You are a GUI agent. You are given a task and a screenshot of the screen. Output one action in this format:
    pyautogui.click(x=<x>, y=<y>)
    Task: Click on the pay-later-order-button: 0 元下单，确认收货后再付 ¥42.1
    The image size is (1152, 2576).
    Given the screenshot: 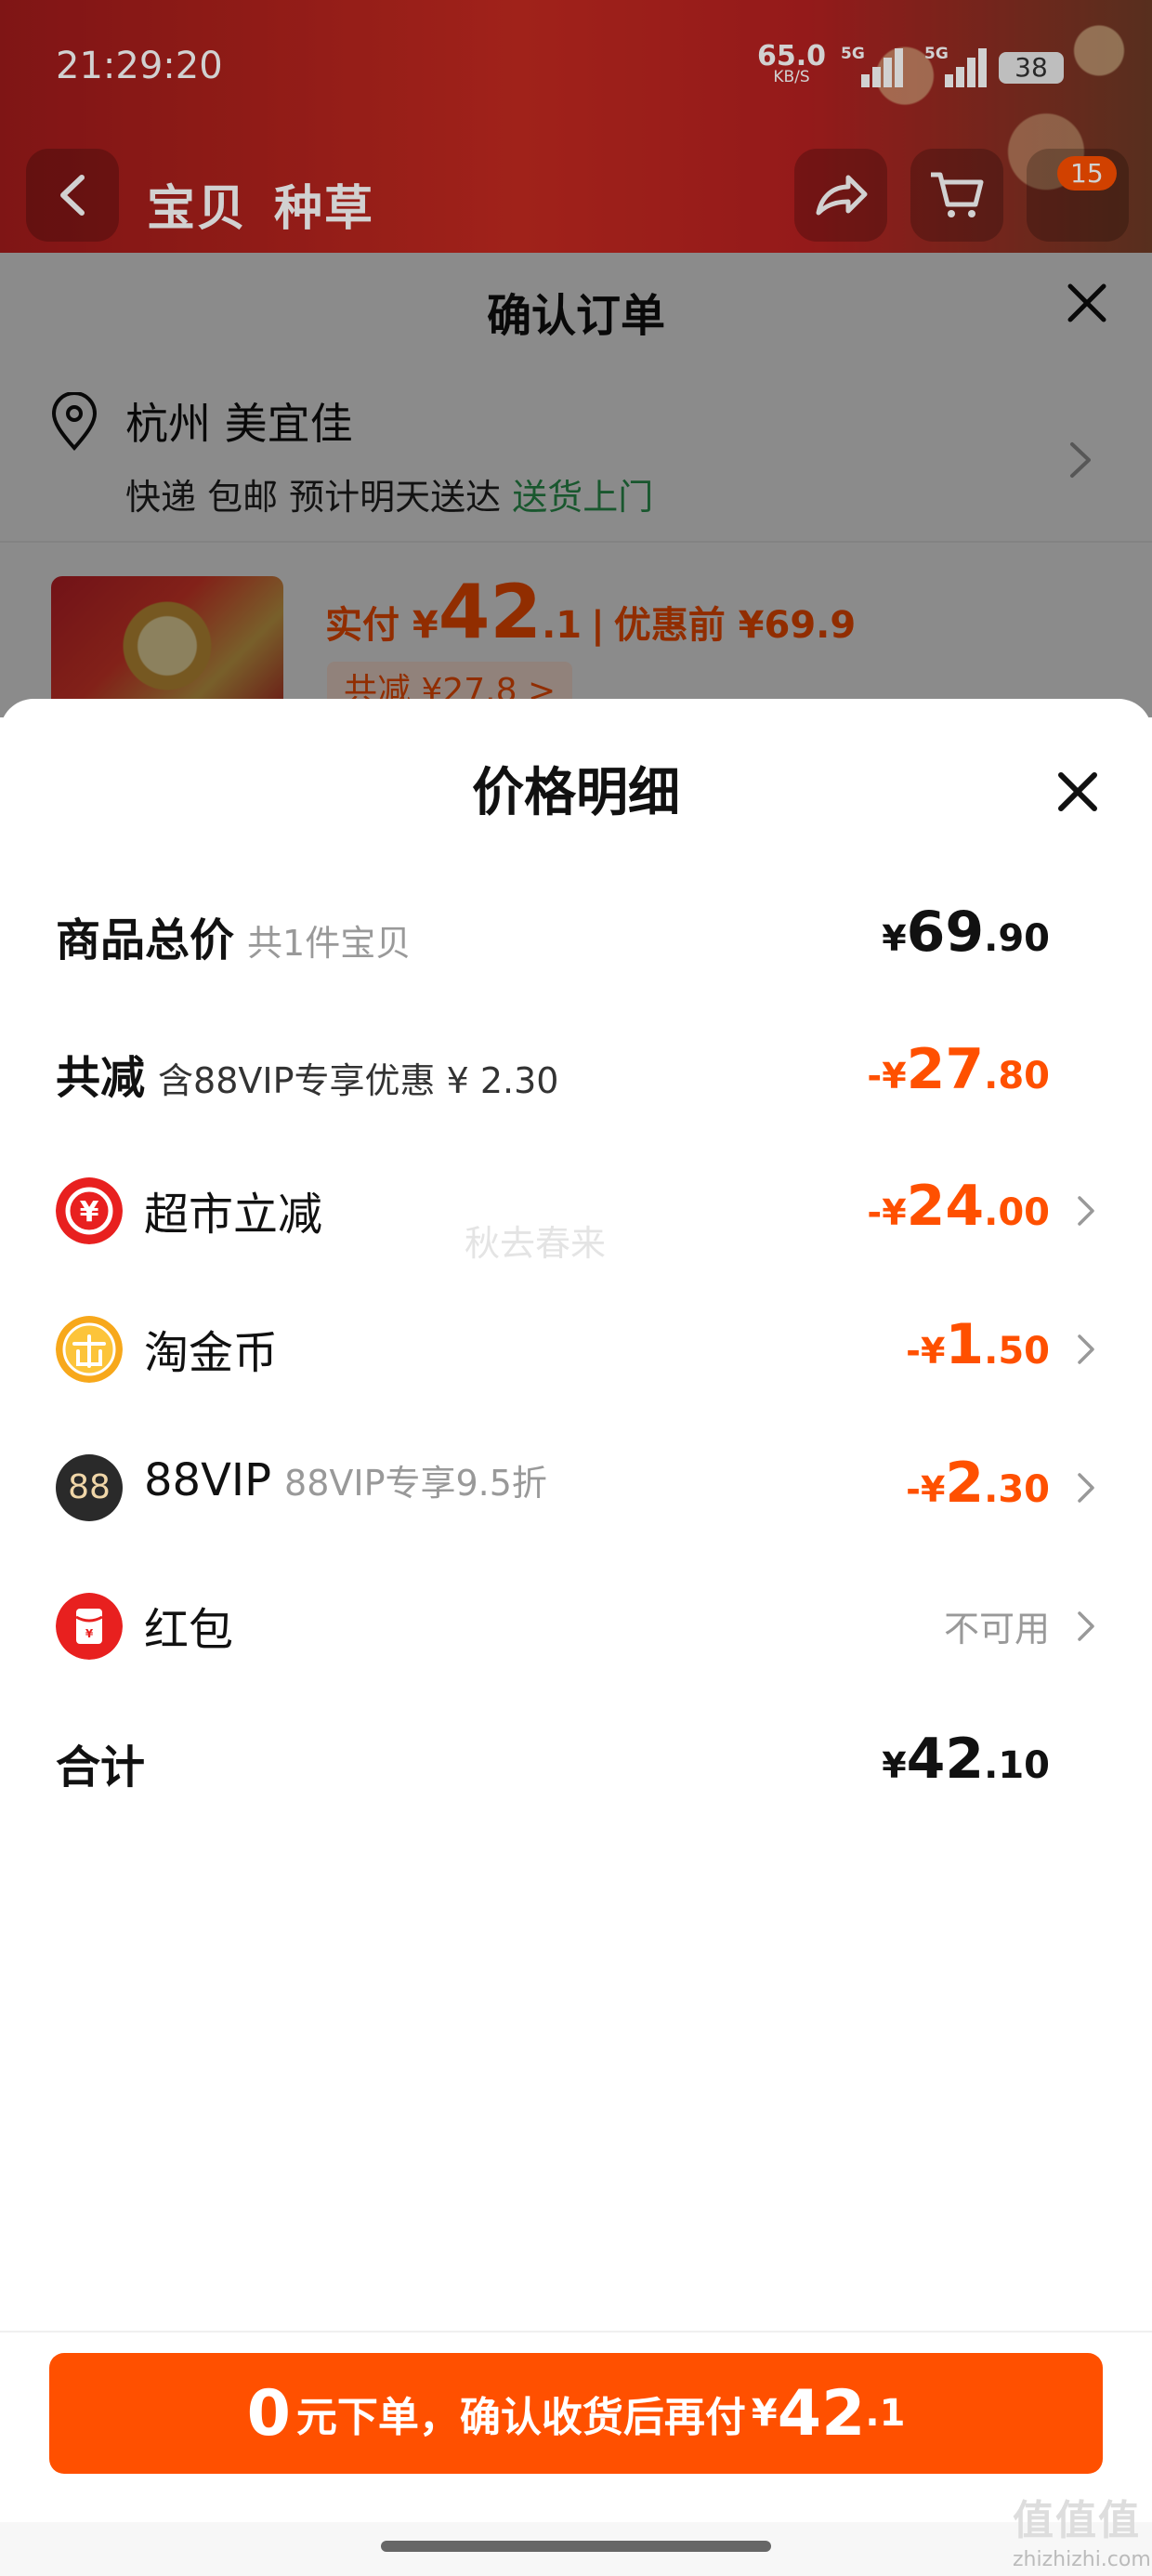 What is the action you would take?
    pyautogui.click(x=576, y=2413)
    